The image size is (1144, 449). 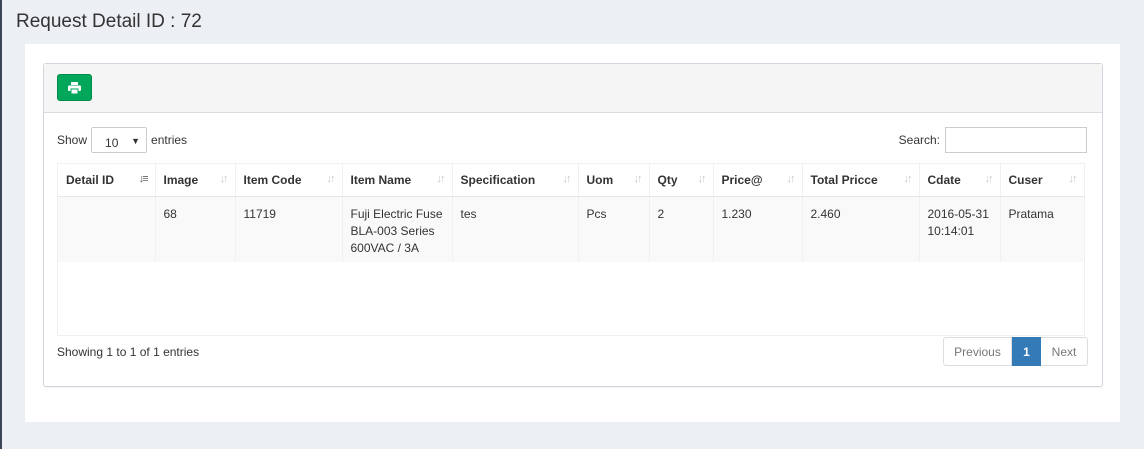 What do you see at coordinates (72, 140) in the screenshot?
I see `show-label: Show` at bounding box center [72, 140].